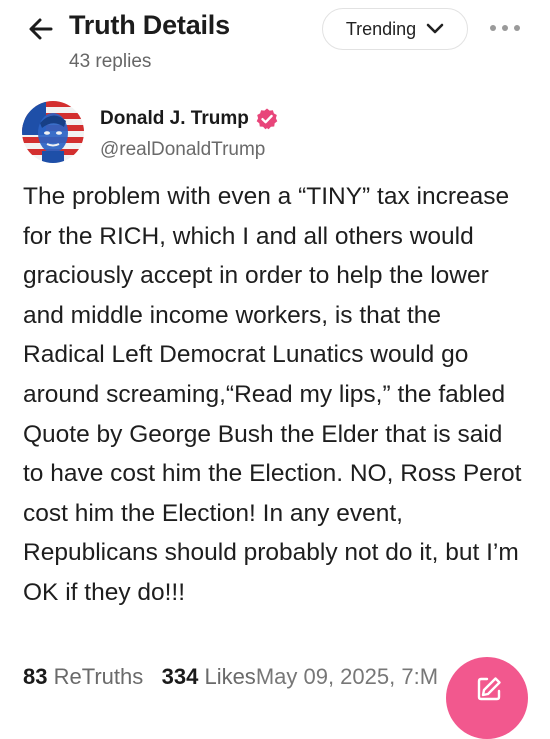 Image resolution: width=550 pixels, height=739 pixels. Describe the element at coordinates (277, 133) in the screenshot. I see `post-author: Donald J. Trump @realDonaldTrump` at that location.